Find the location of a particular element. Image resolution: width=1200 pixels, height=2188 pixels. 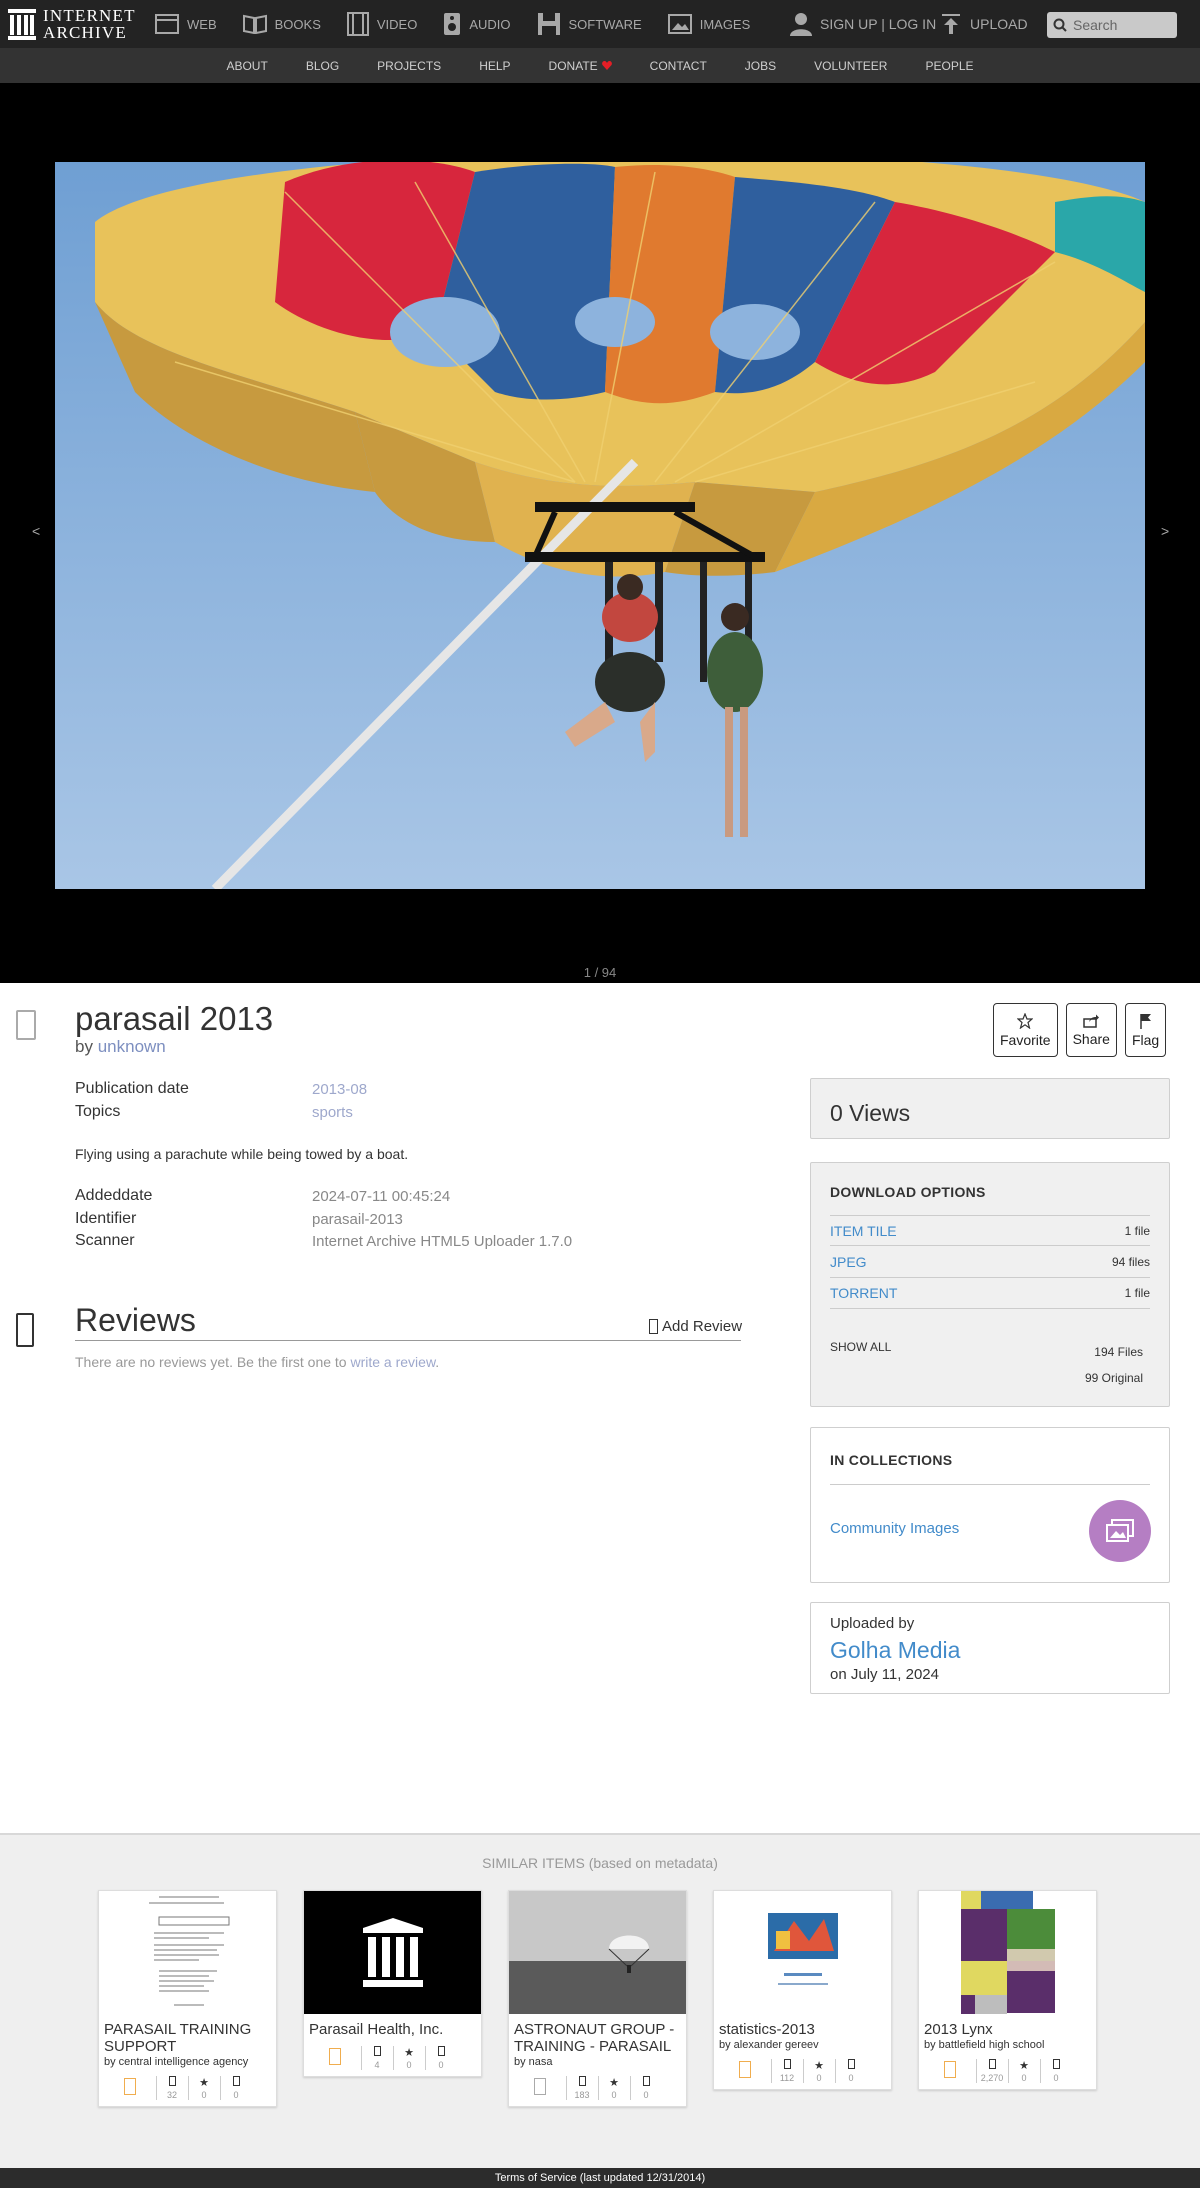

subnav-people: PEOPLE is located at coordinates (949, 66).